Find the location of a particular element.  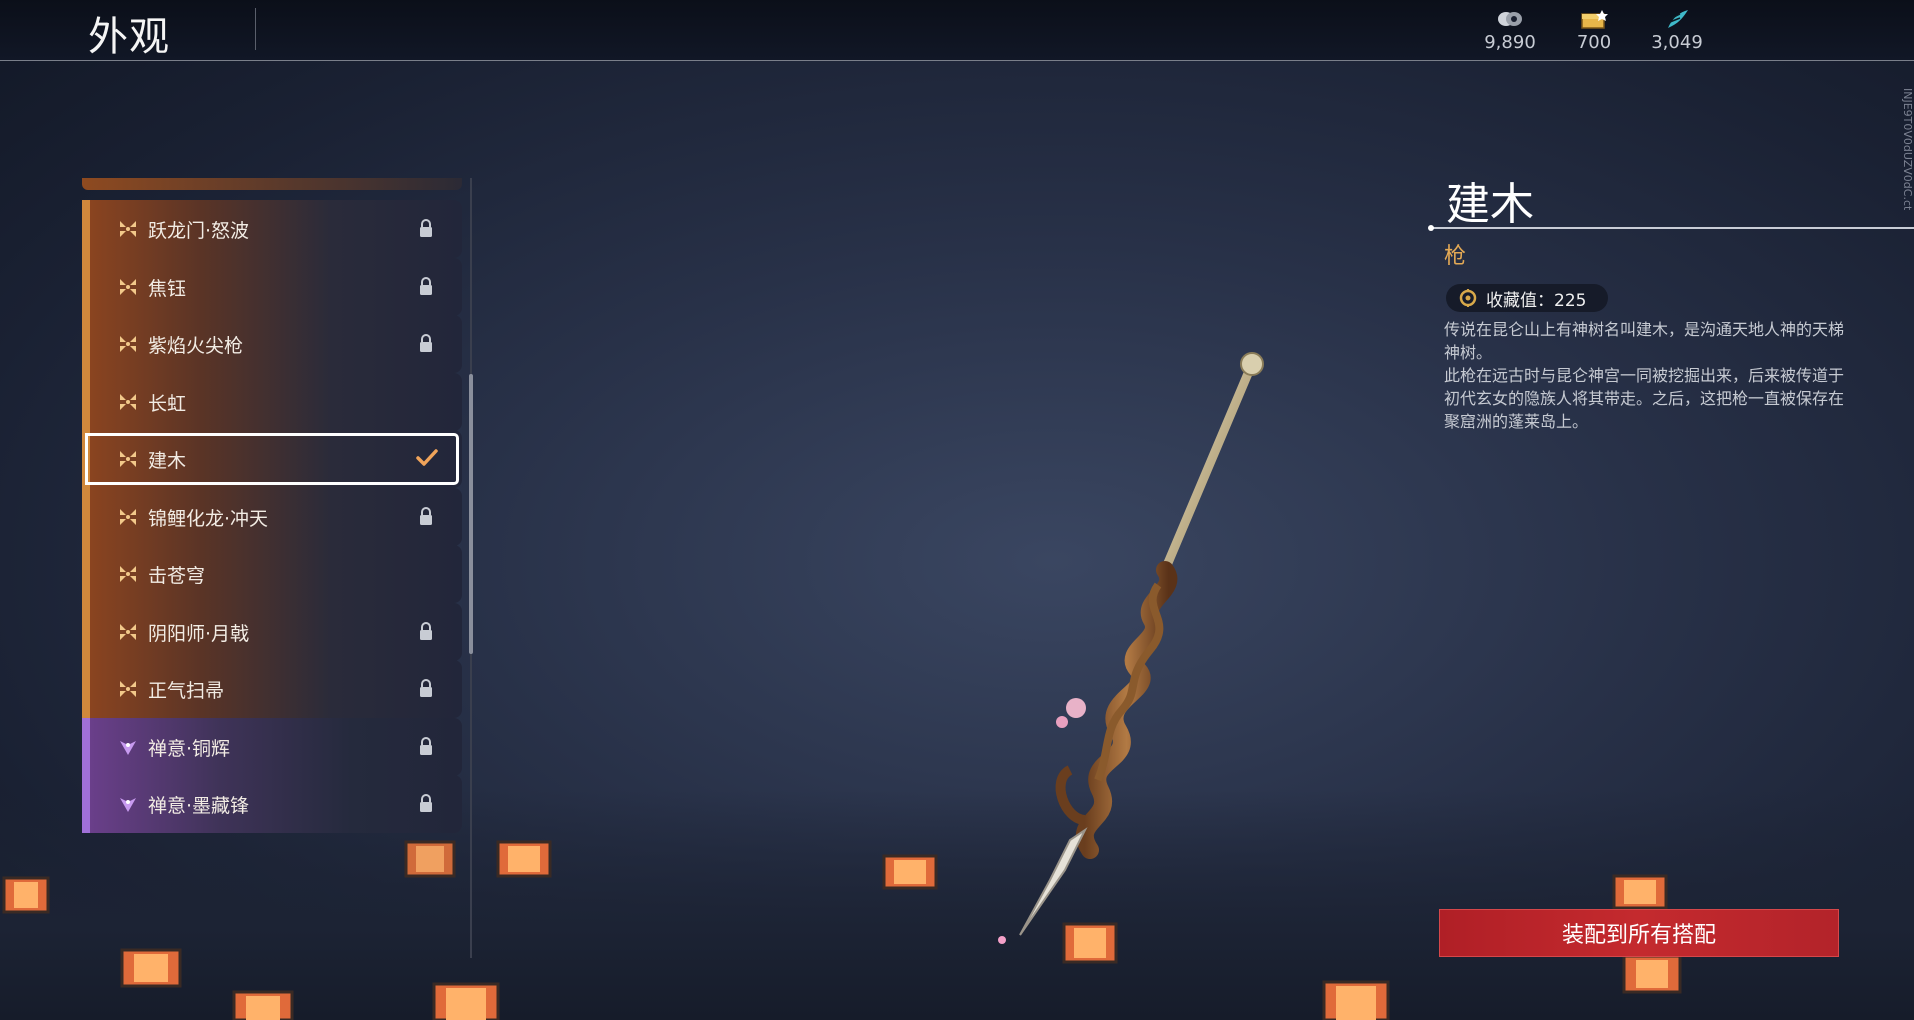

top-bar: 外观 9,890 700 3,049 is located at coordinates (957, 30).